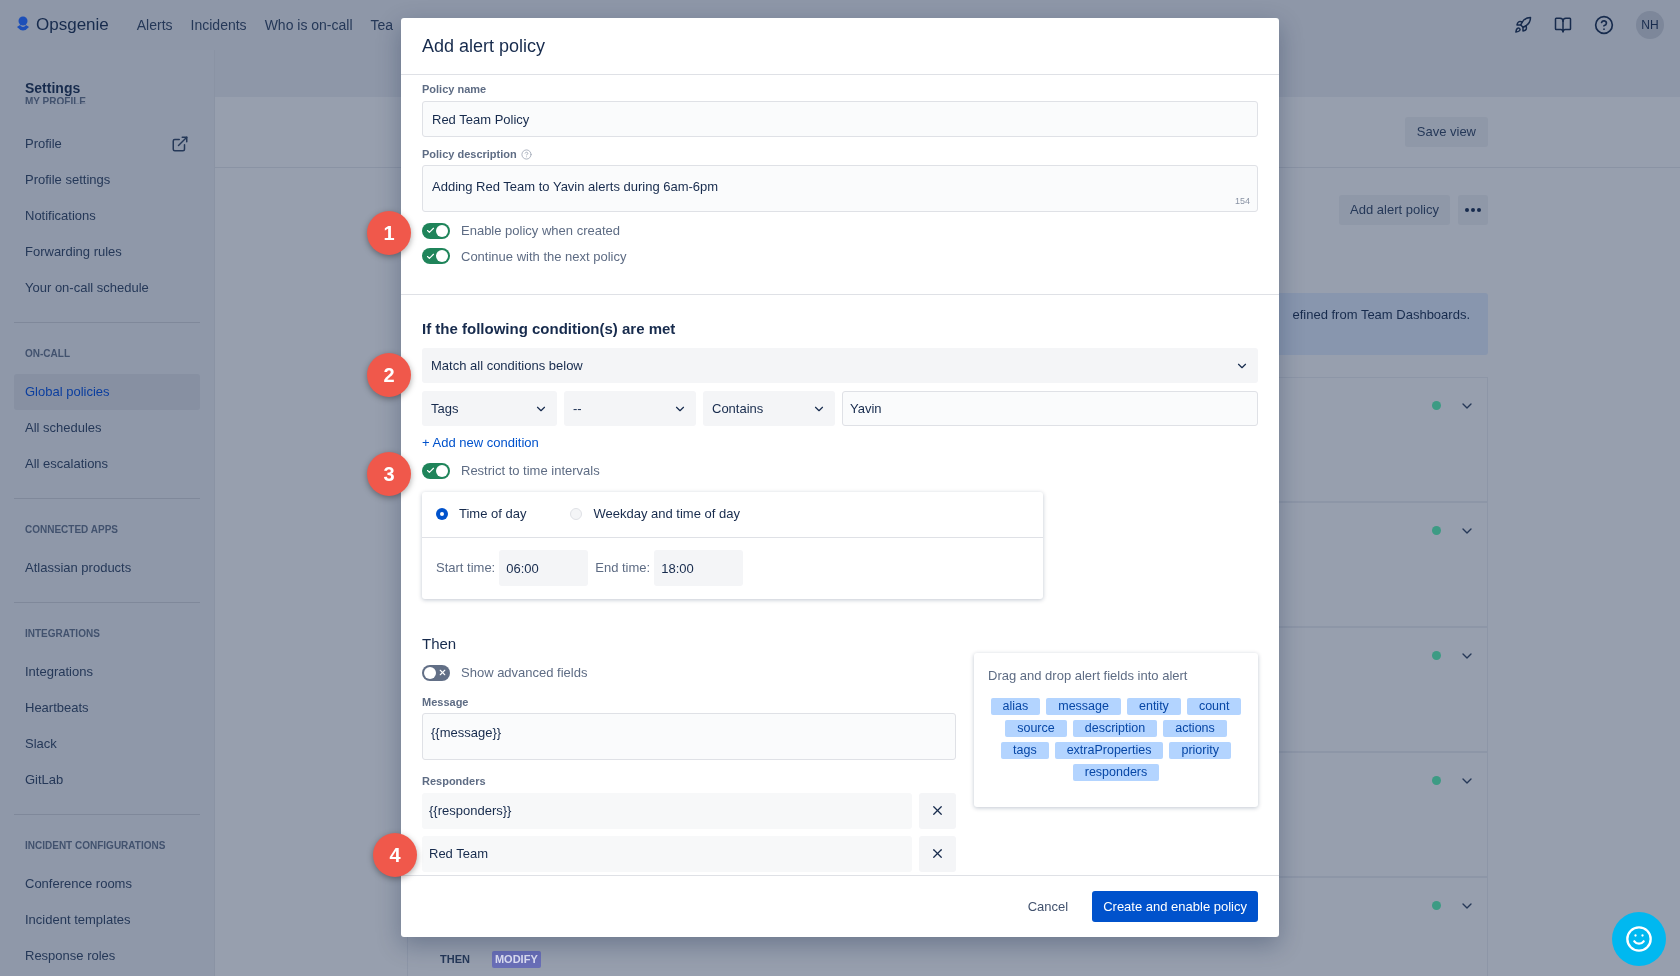  What do you see at coordinates (1088, 675) in the screenshot?
I see `panel-title: Drag and drop alert fields into alert` at bounding box center [1088, 675].